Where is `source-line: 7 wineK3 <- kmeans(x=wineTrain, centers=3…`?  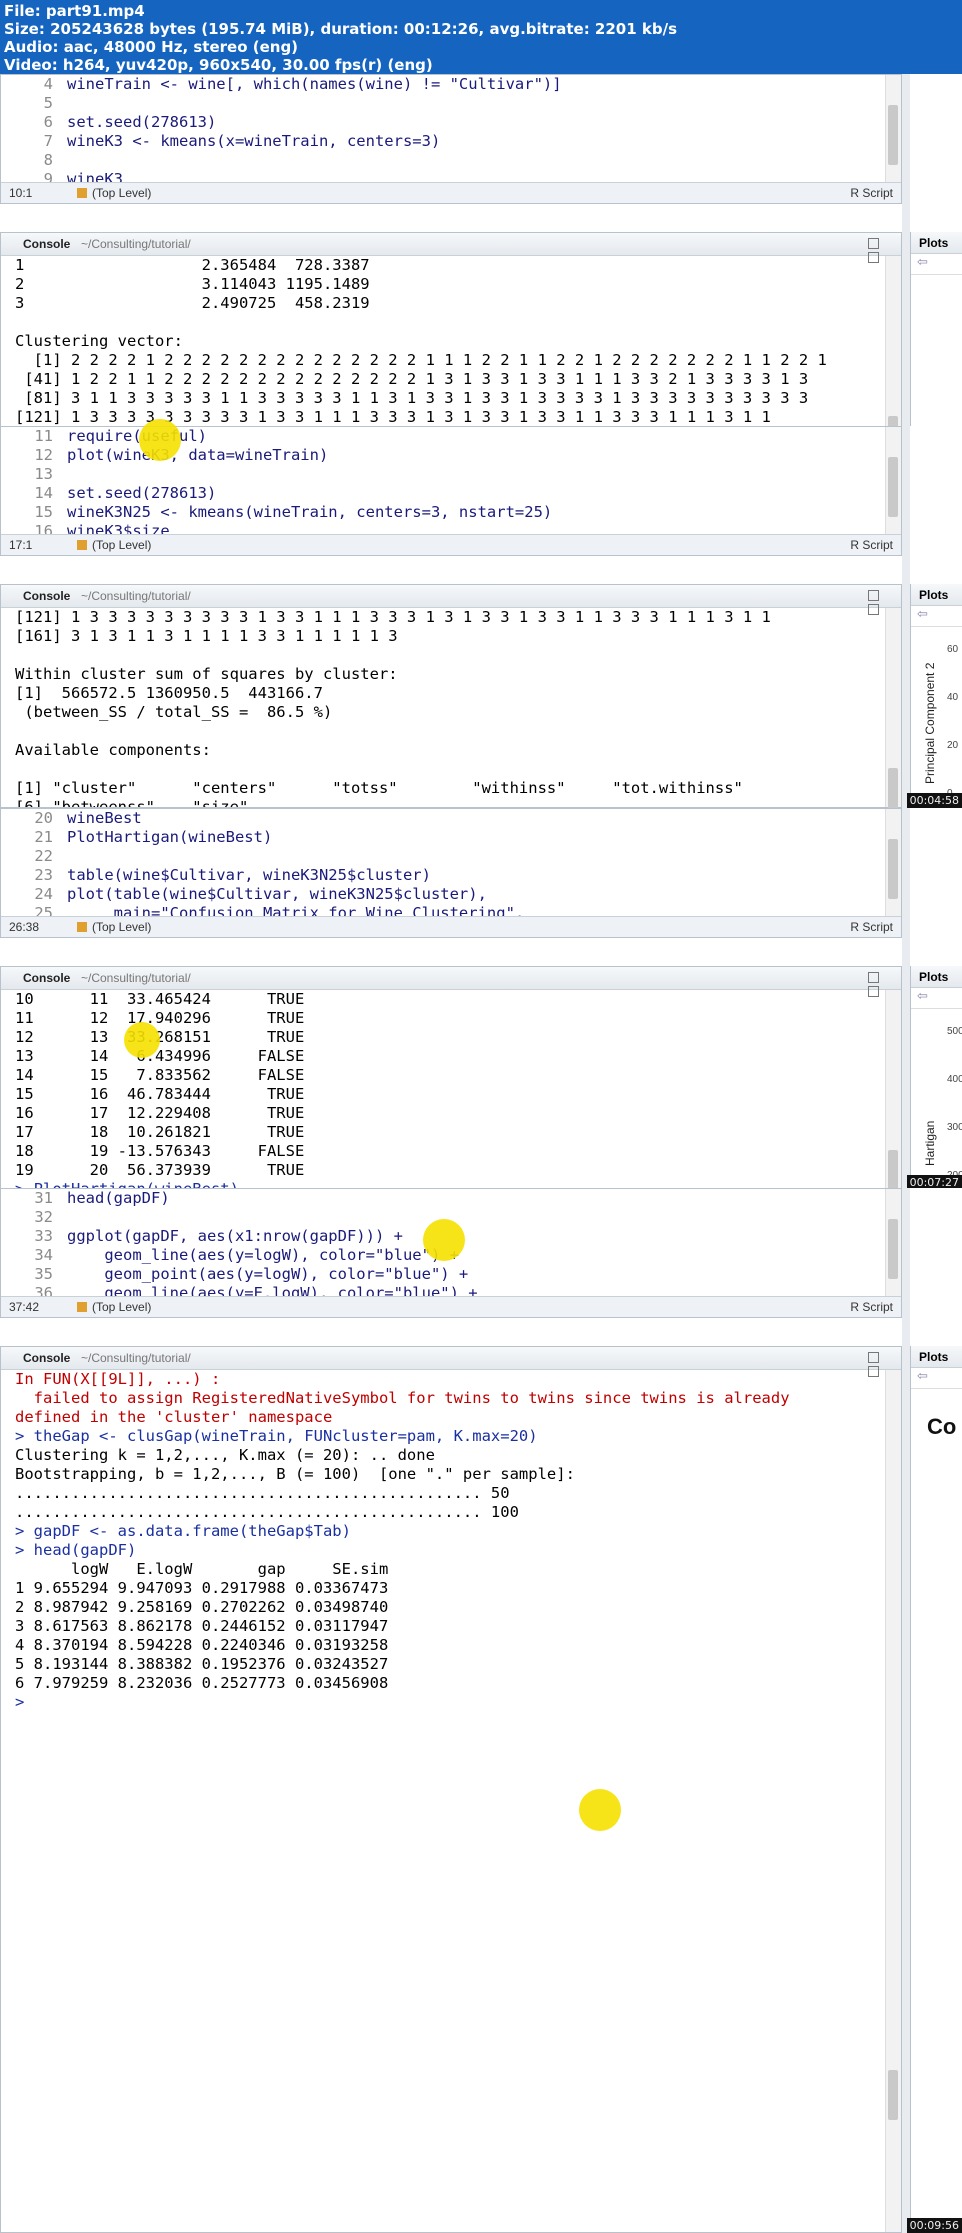 source-line: 7 wineK3 <- kmeans(x=wineTrain, centers=3… is located at coordinates (443, 141).